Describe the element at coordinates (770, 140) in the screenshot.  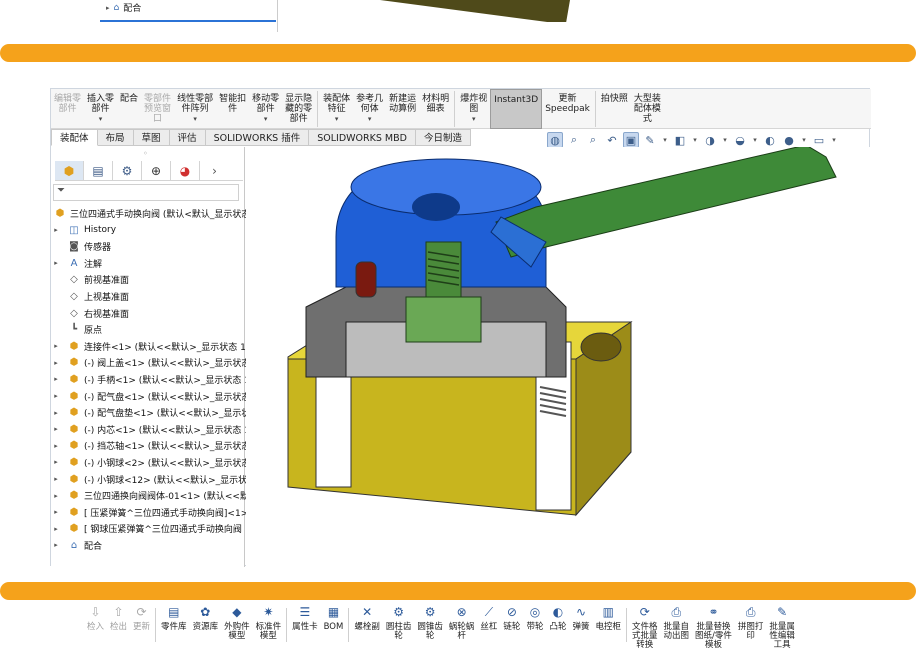
I see `edit-appearance-icon: ◐` at that location.